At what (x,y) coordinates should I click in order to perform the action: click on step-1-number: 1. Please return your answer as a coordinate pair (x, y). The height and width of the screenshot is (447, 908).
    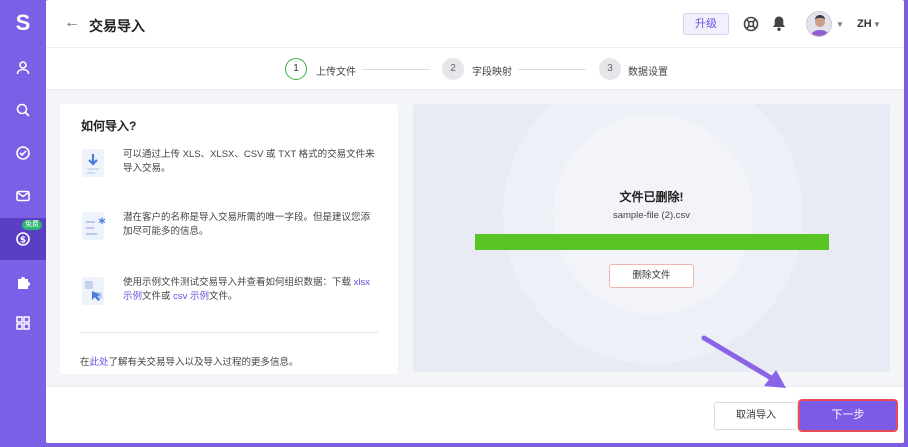
    Looking at the image, I should click on (296, 69).